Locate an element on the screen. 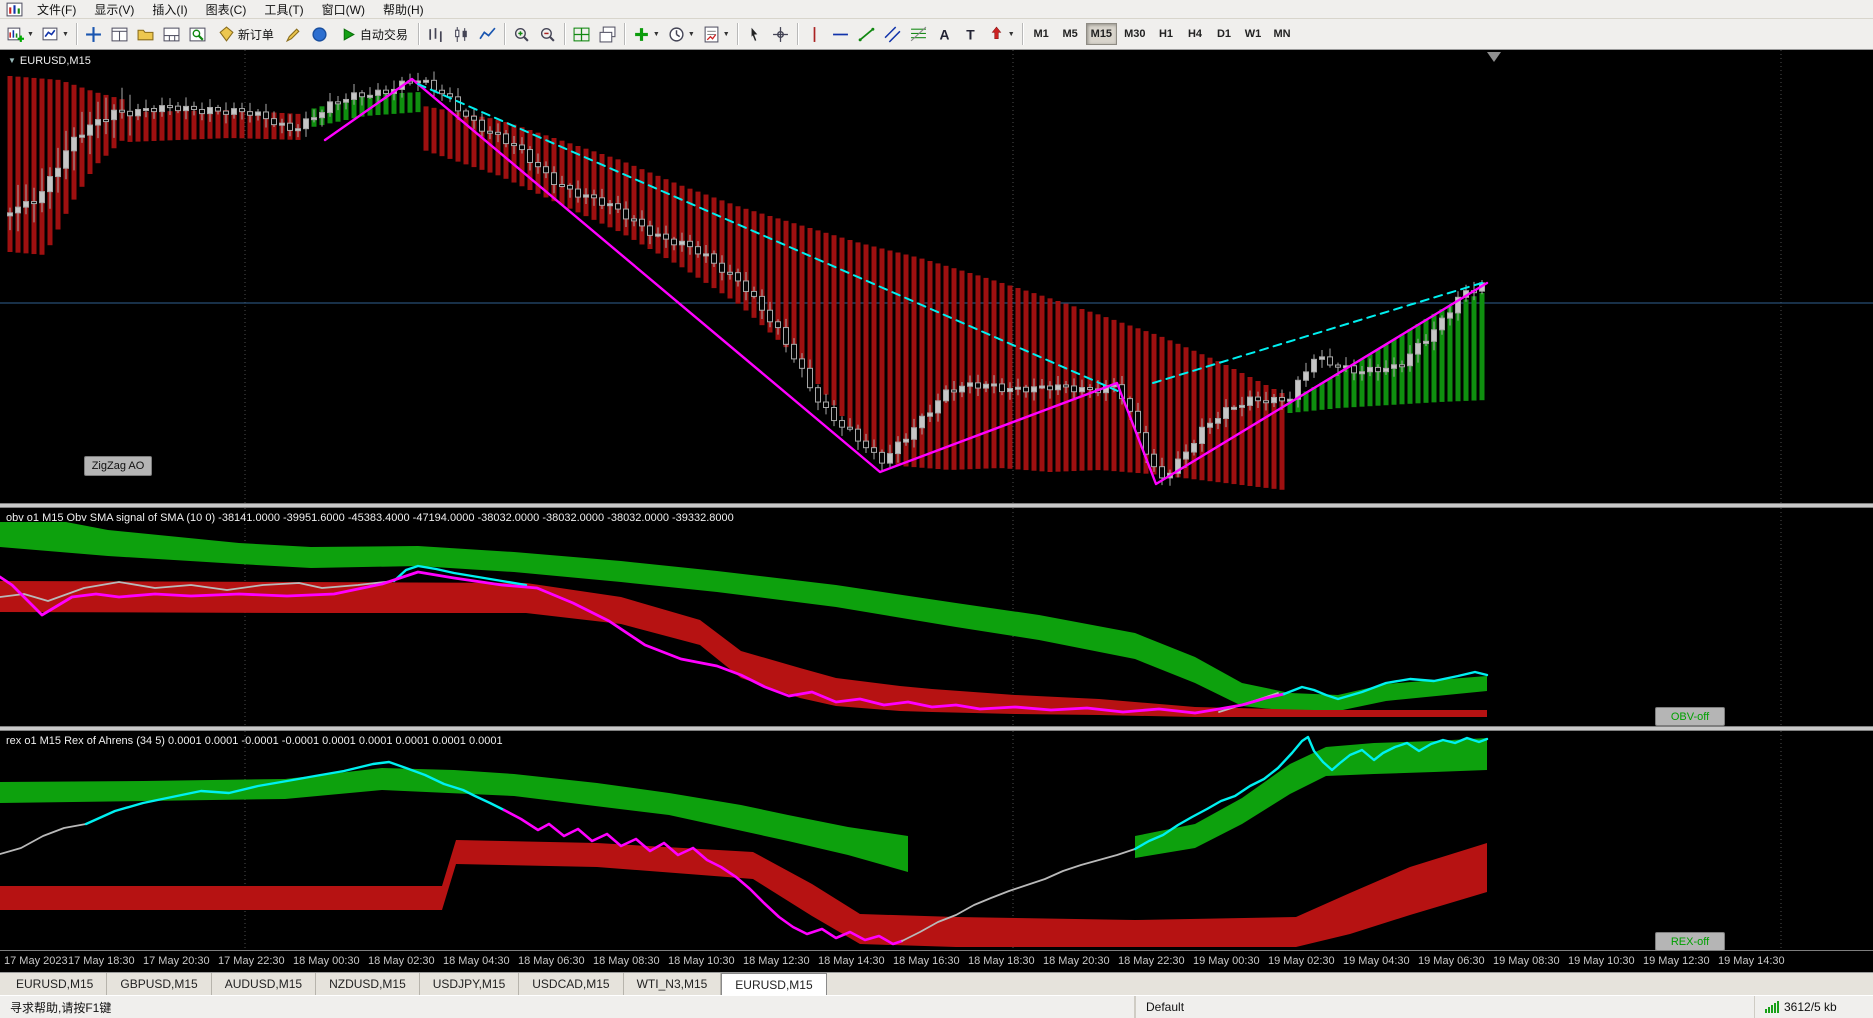 The height and width of the screenshot is (1018, 1873). chart-tab-5: USDCAD,M15 is located at coordinates (571, 984).